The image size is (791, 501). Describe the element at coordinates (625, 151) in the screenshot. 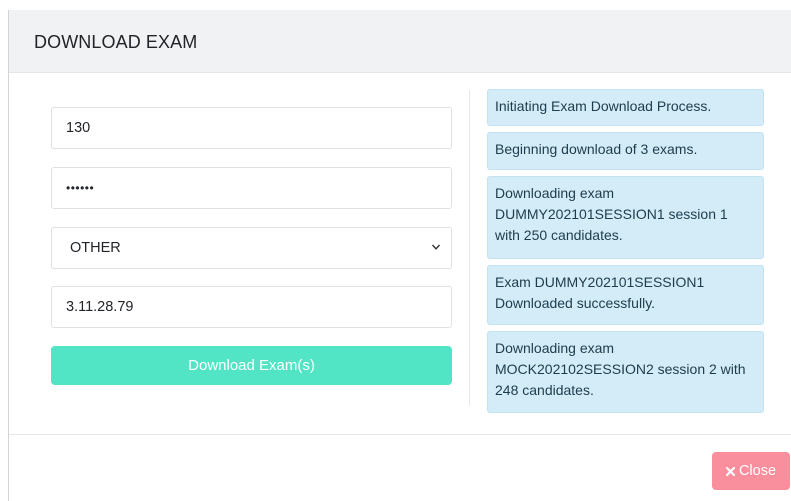

I see `log-message: Beginning download of 3 exams.` at that location.